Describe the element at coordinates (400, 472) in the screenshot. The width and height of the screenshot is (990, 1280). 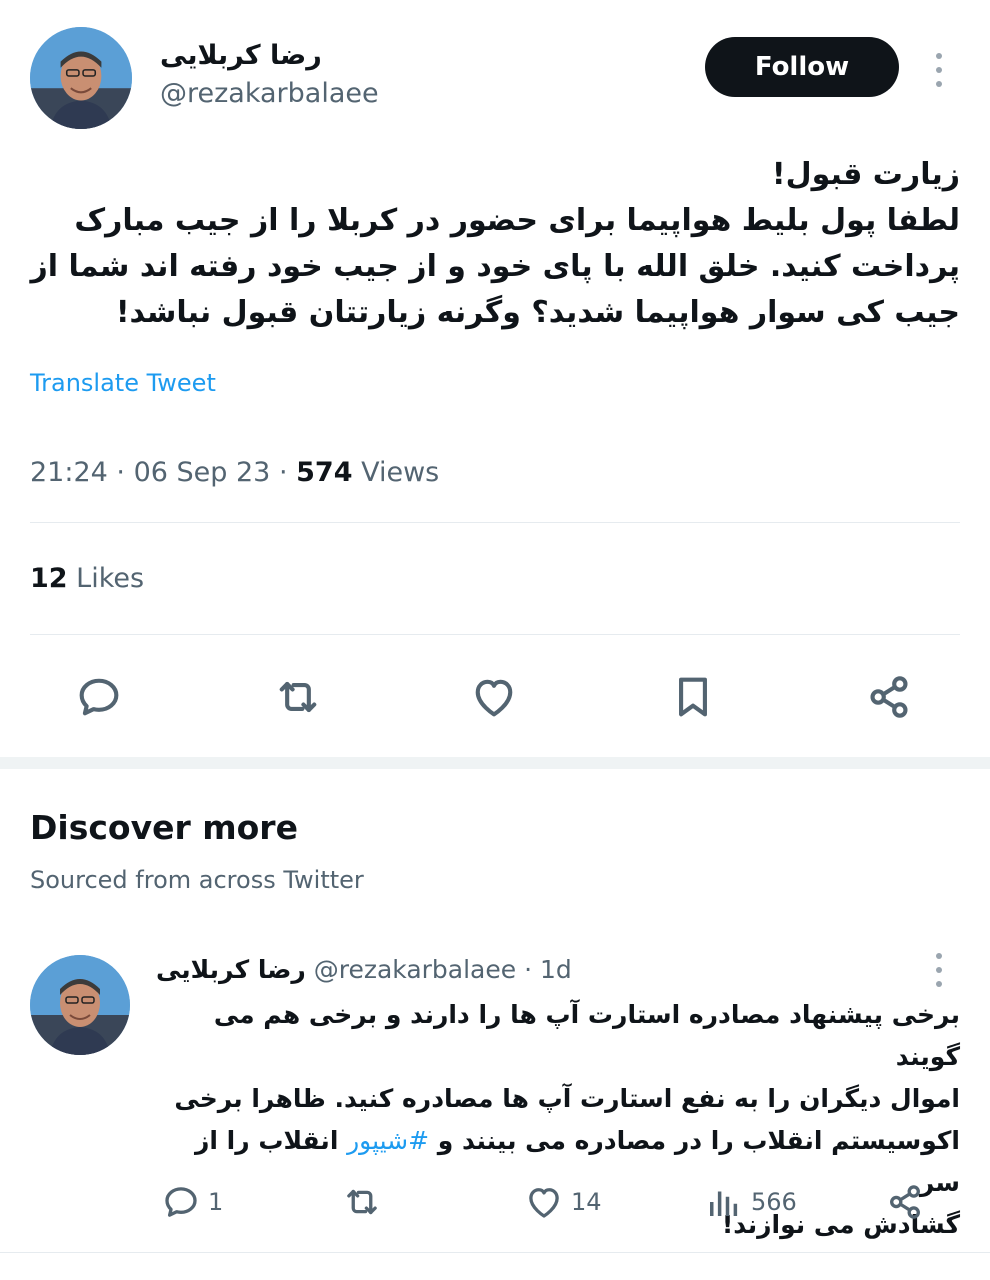
I see `views-label: Views` at that location.